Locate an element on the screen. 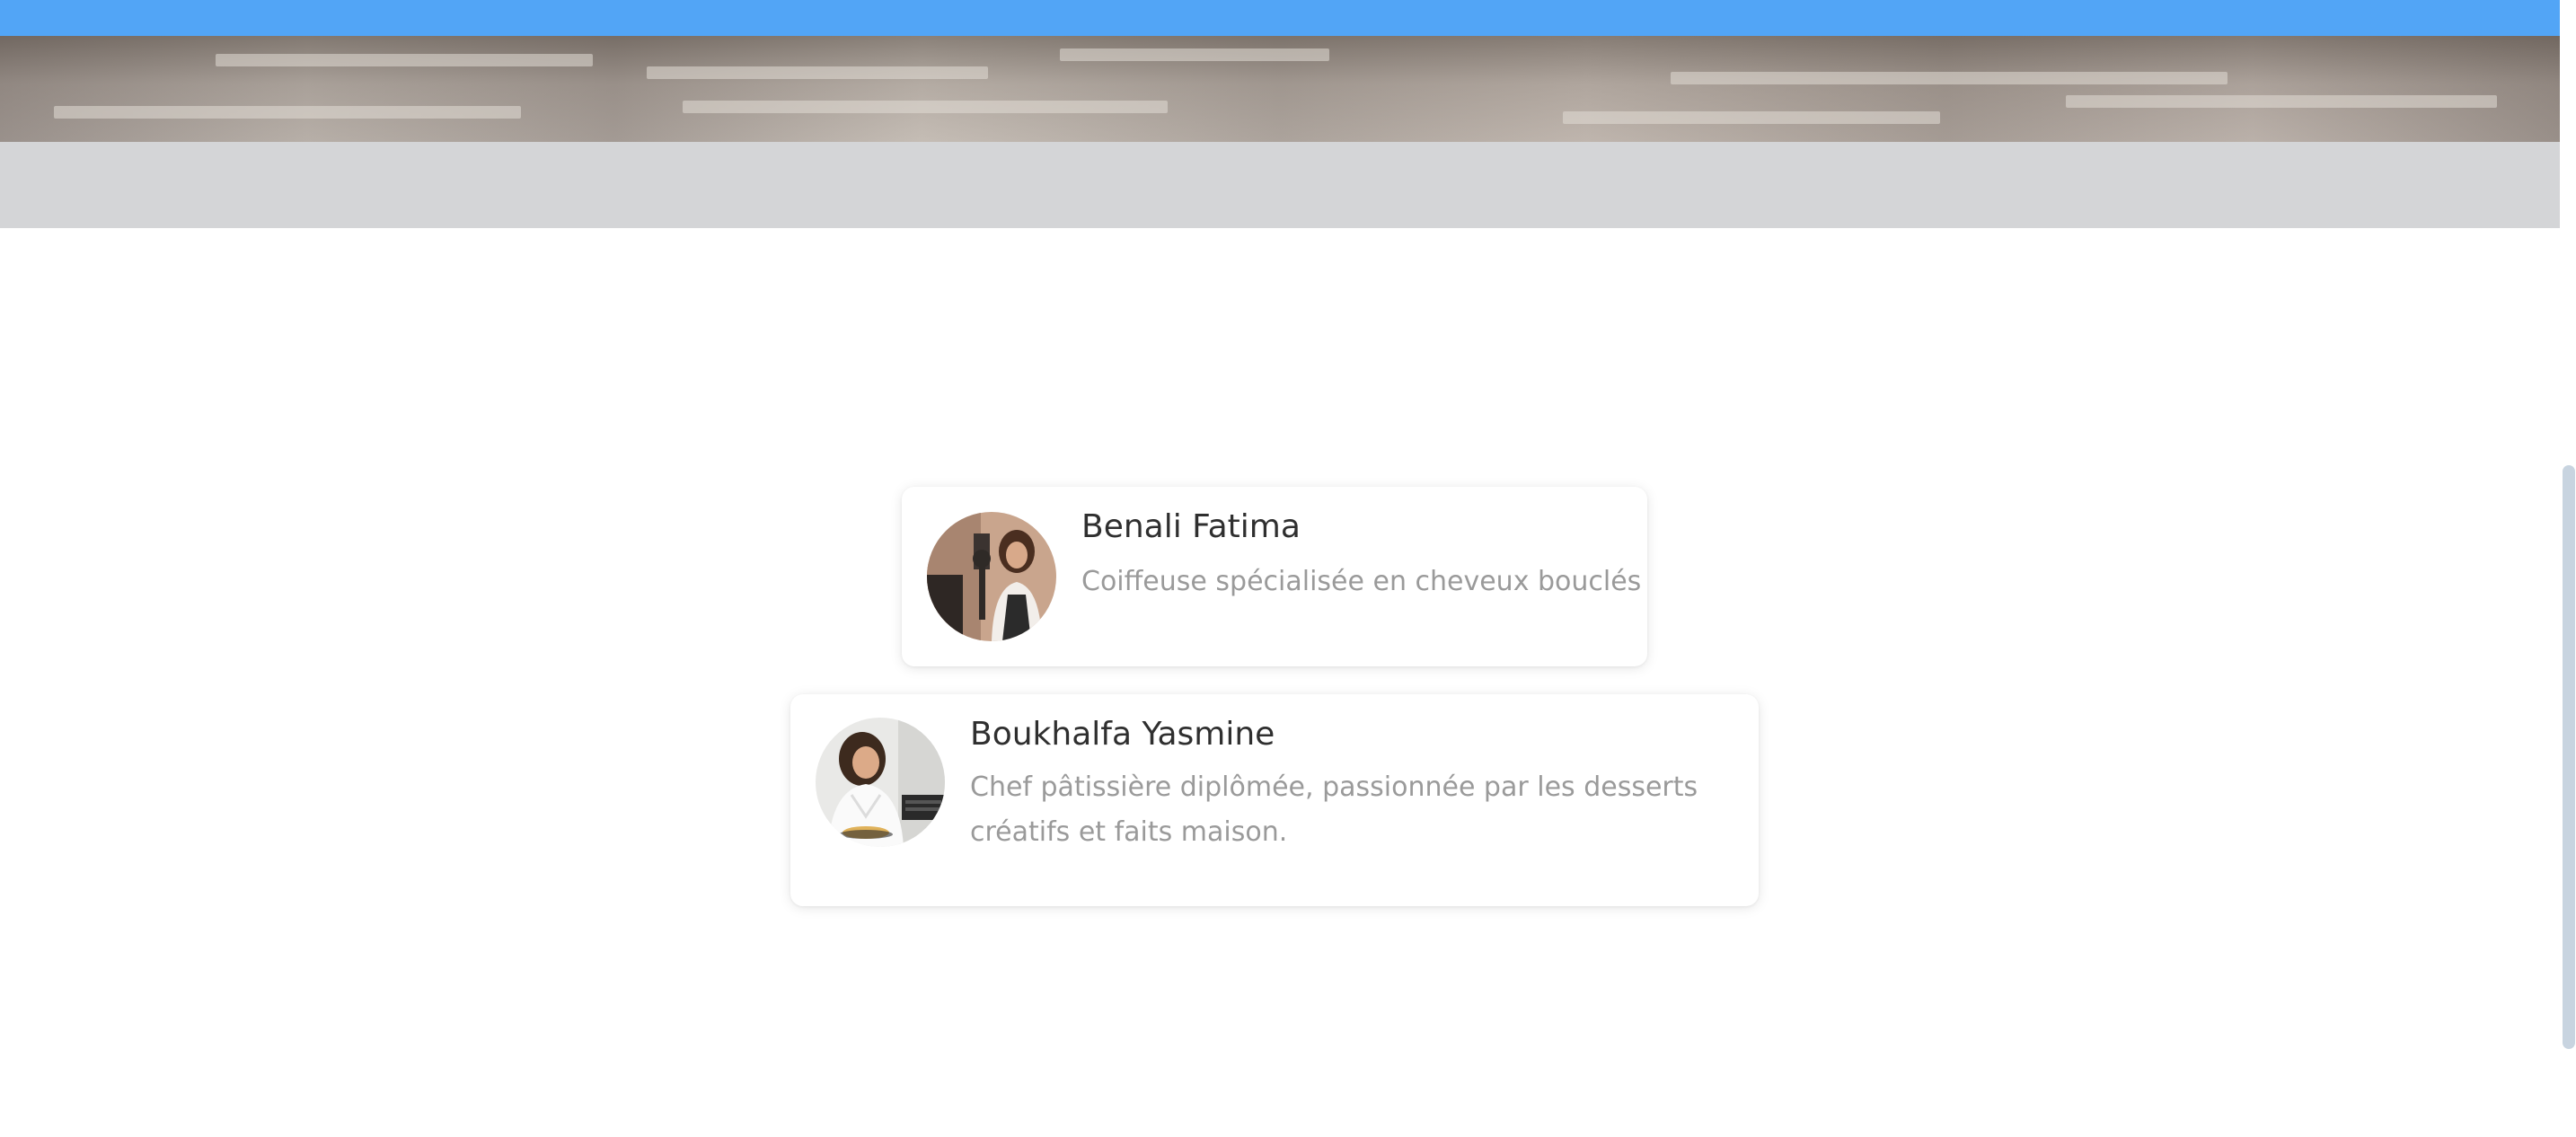  scrollbar-thumb is located at coordinates (2569, 757).